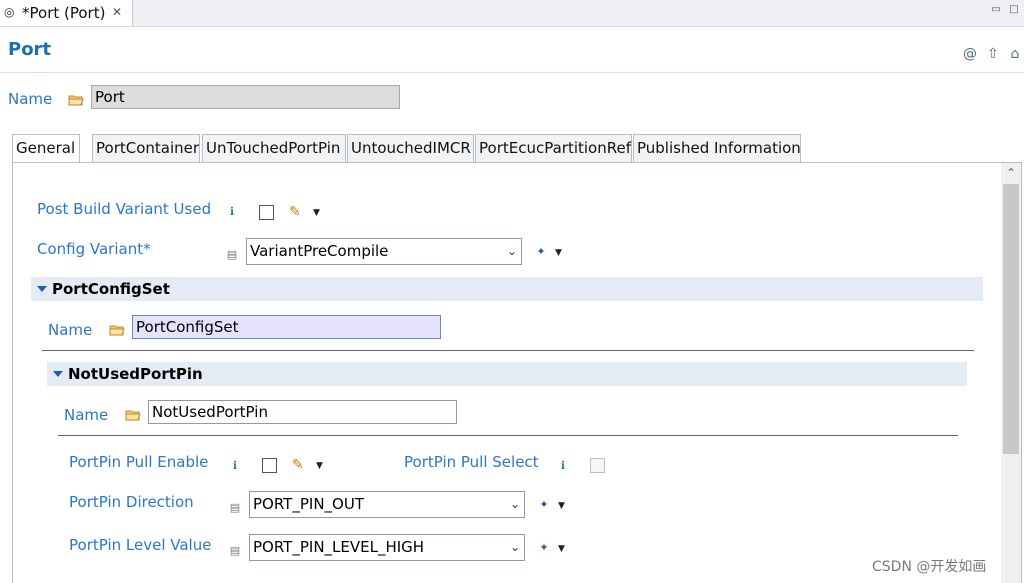 This screenshot has width=1024, height=583. What do you see at coordinates (9, 12) in the screenshot?
I see `module-icon: ◎` at bounding box center [9, 12].